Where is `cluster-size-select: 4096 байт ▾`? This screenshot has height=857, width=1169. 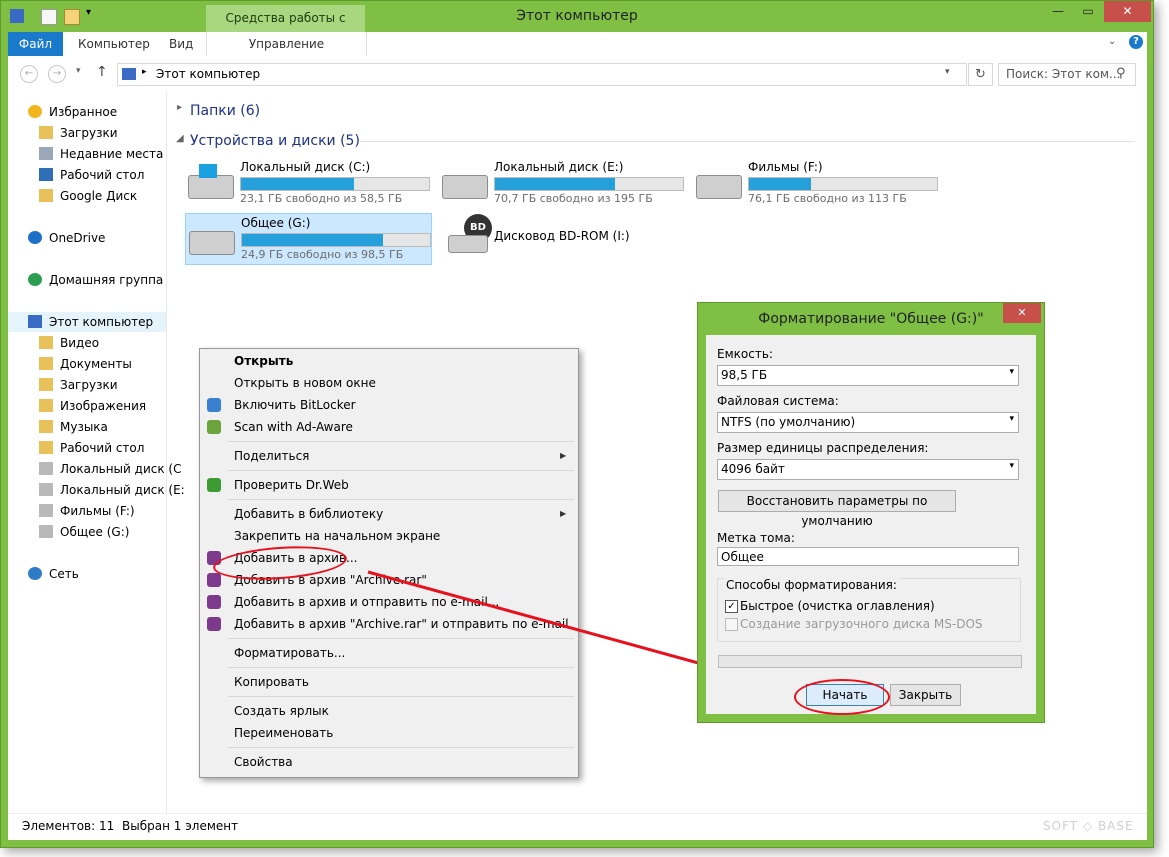 cluster-size-select: 4096 байт ▾ is located at coordinates (868, 469).